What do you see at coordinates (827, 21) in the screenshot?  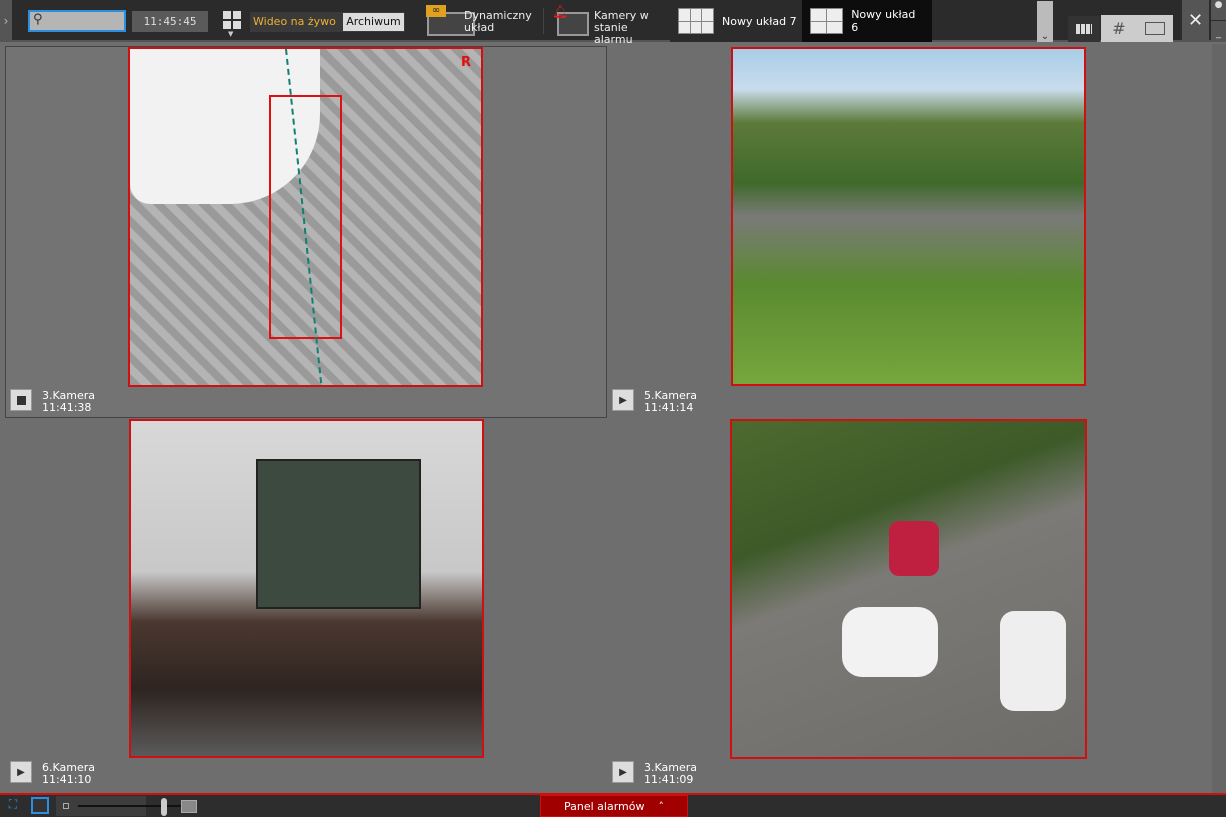 I see `grid-2x2-icon` at bounding box center [827, 21].